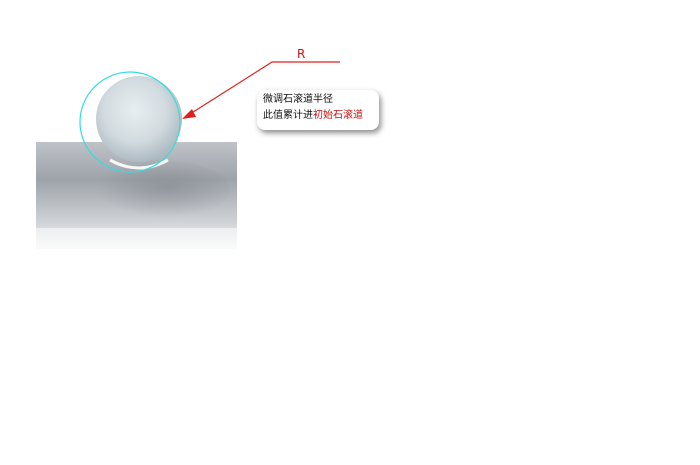 The height and width of the screenshot is (465, 700). What do you see at coordinates (288, 115) in the screenshot?
I see `callout-line-2-prefix: 此值累计进` at bounding box center [288, 115].